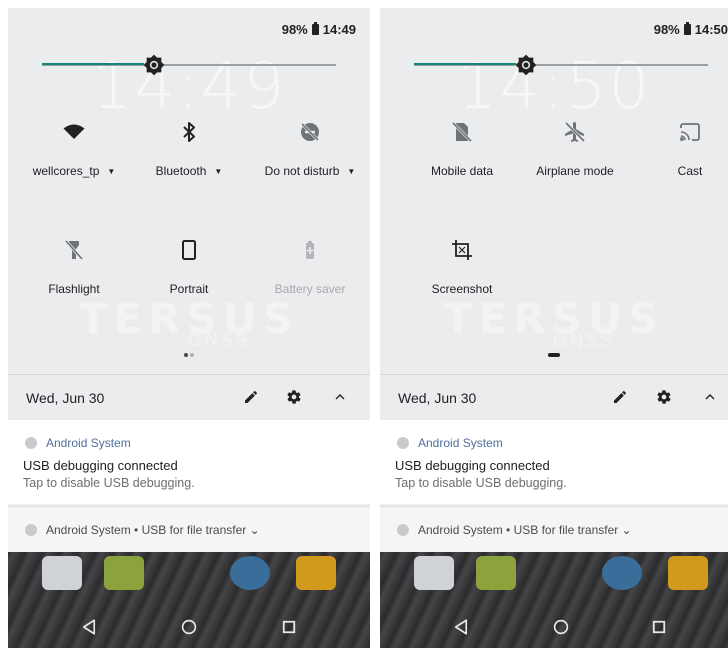 The width and height of the screenshot is (728, 648). I want to click on status-bar: 98% 14:50, so click(691, 29).